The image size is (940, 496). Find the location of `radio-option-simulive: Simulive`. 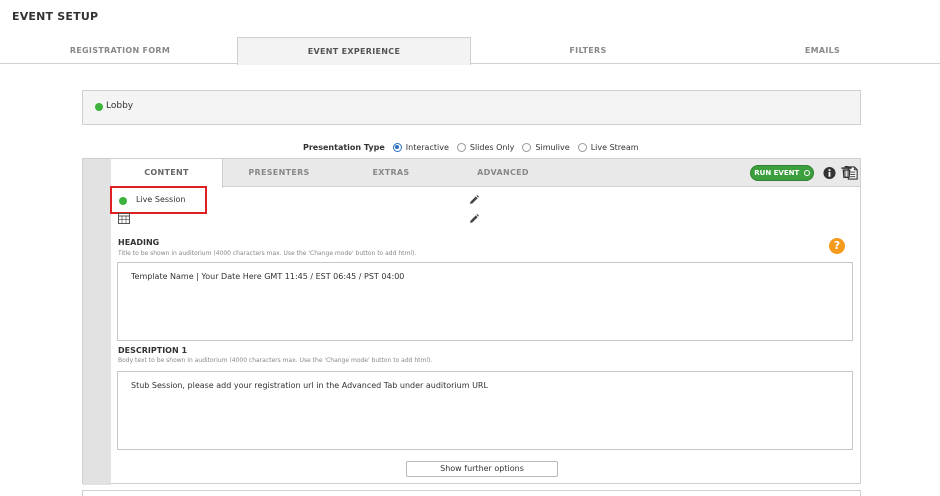

radio-option-simulive: Simulive is located at coordinates (546, 147).